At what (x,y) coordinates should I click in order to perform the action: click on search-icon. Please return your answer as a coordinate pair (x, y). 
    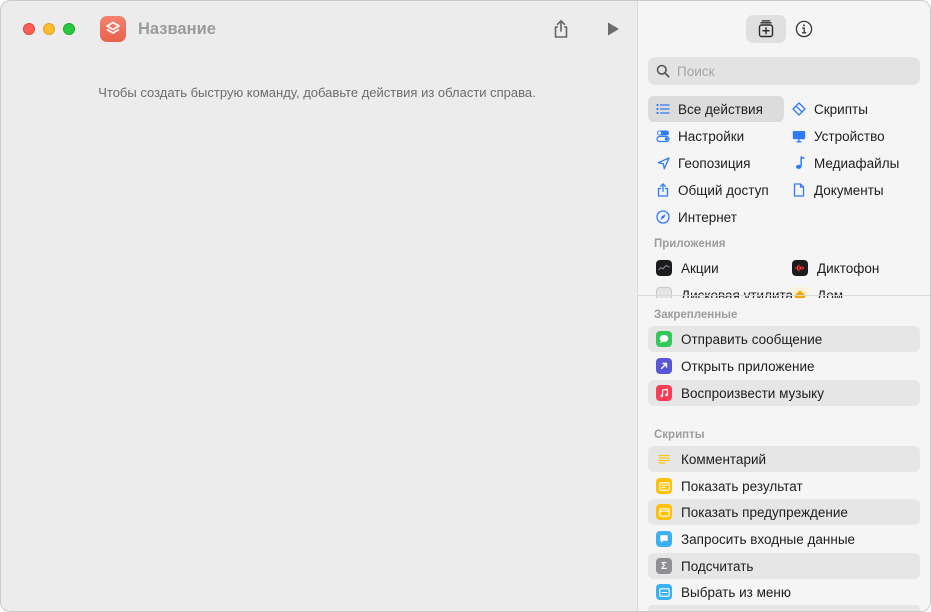
    Looking at the image, I should click on (663, 71).